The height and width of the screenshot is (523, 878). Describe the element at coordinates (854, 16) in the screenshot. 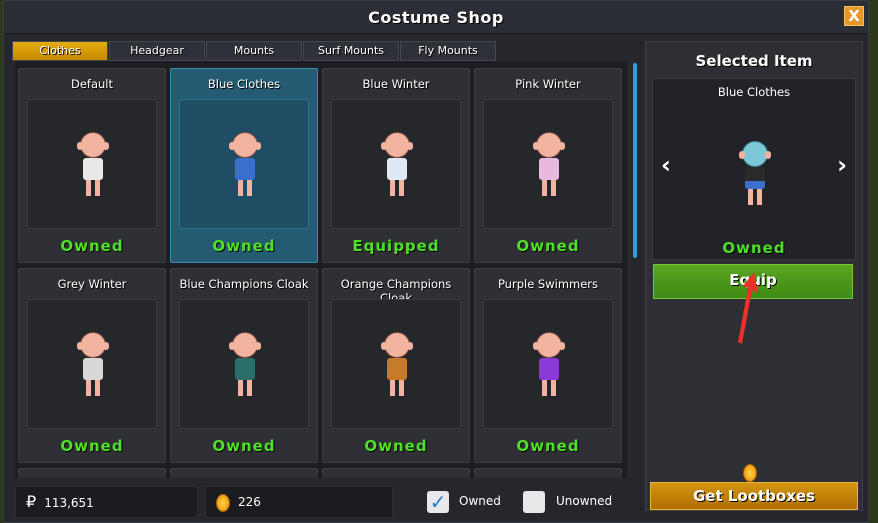

I see `close-button: X` at that location.